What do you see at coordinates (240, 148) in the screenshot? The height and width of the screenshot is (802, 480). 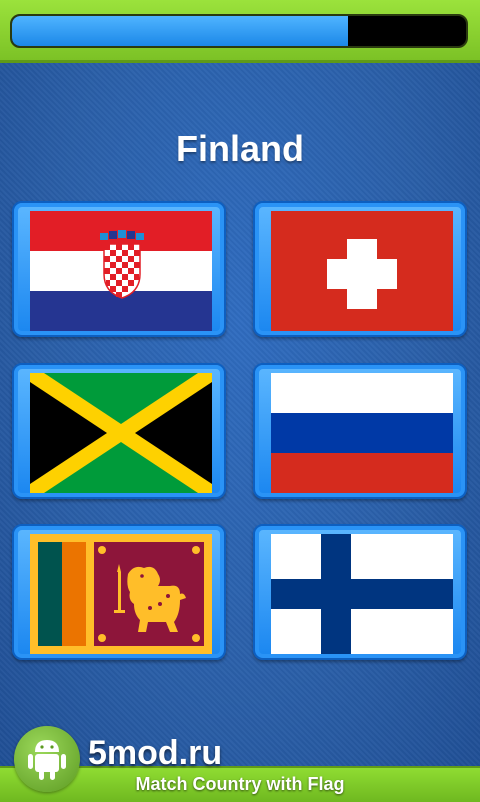 I see `country-prompt: Finland` at bounding box center [240, 148].